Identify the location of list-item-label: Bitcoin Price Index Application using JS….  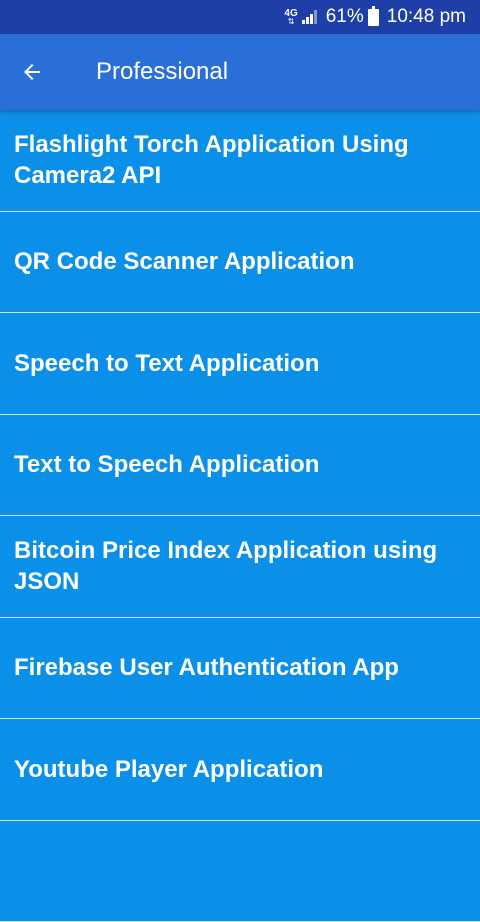
(240, 566).